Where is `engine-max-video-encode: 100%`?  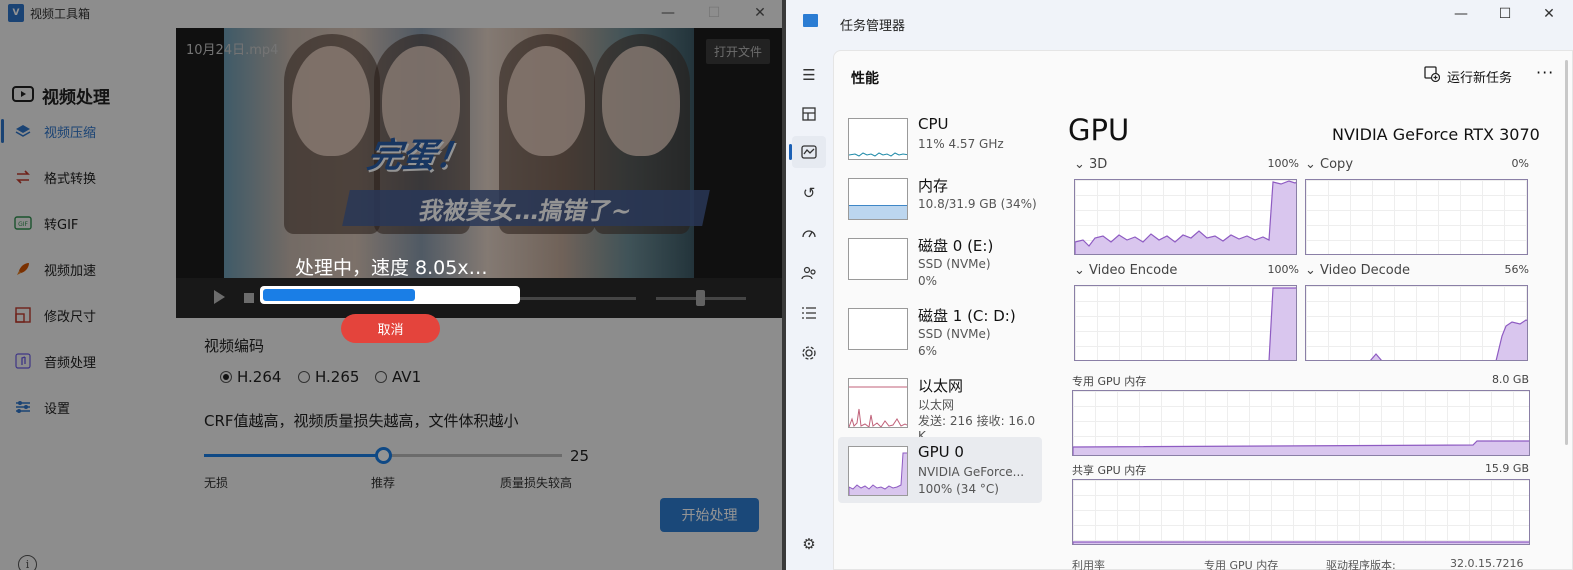
engine-max-video-encode: 100% is located at coordinates (1283, 269).